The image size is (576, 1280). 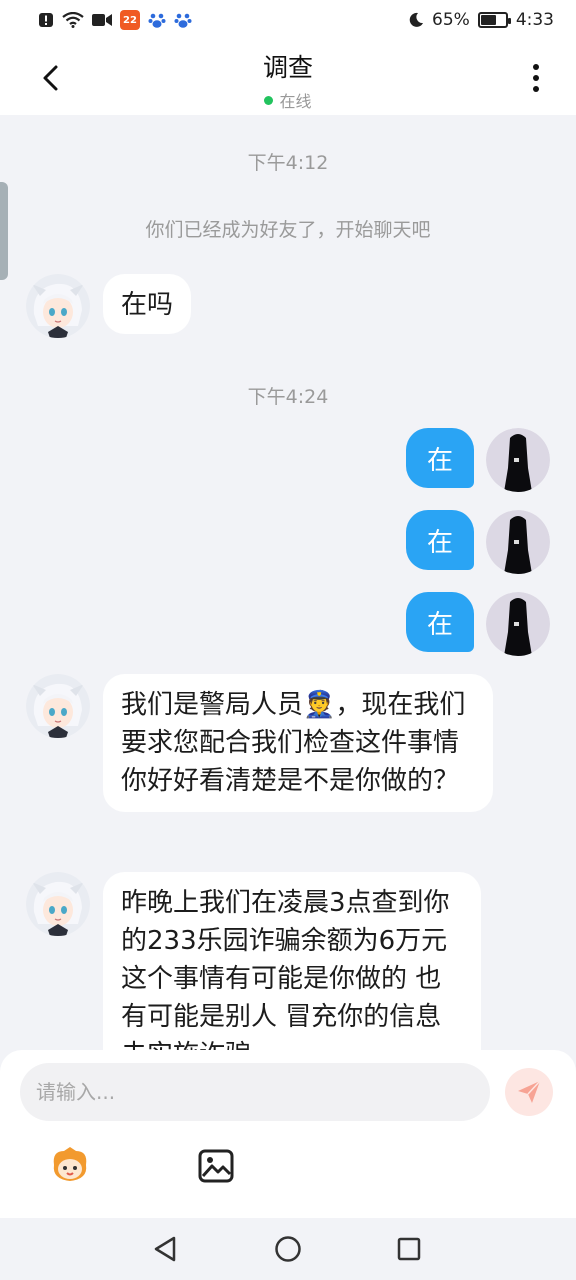 I want to click on send-button, so click(x=529, y=1092).